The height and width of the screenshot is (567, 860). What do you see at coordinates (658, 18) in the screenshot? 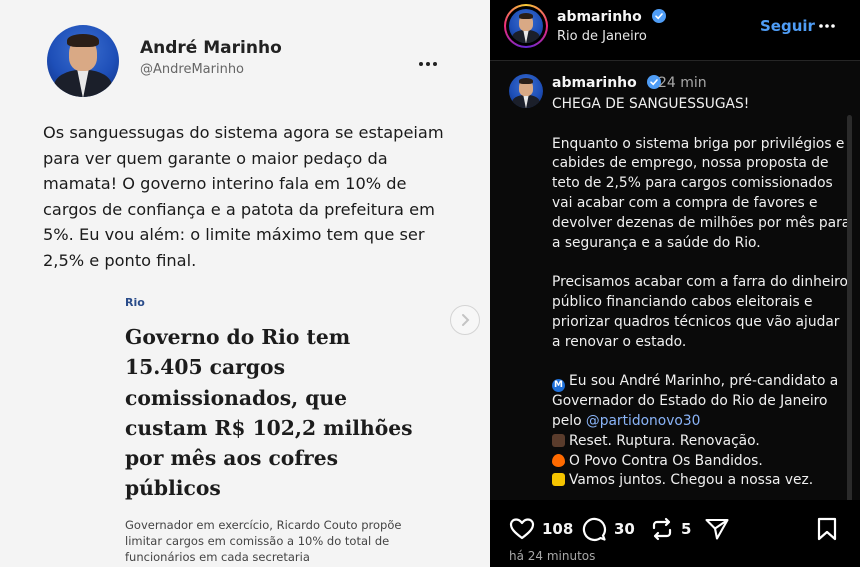
I see `verified-badge-icon` at bounding box center [658, 18].